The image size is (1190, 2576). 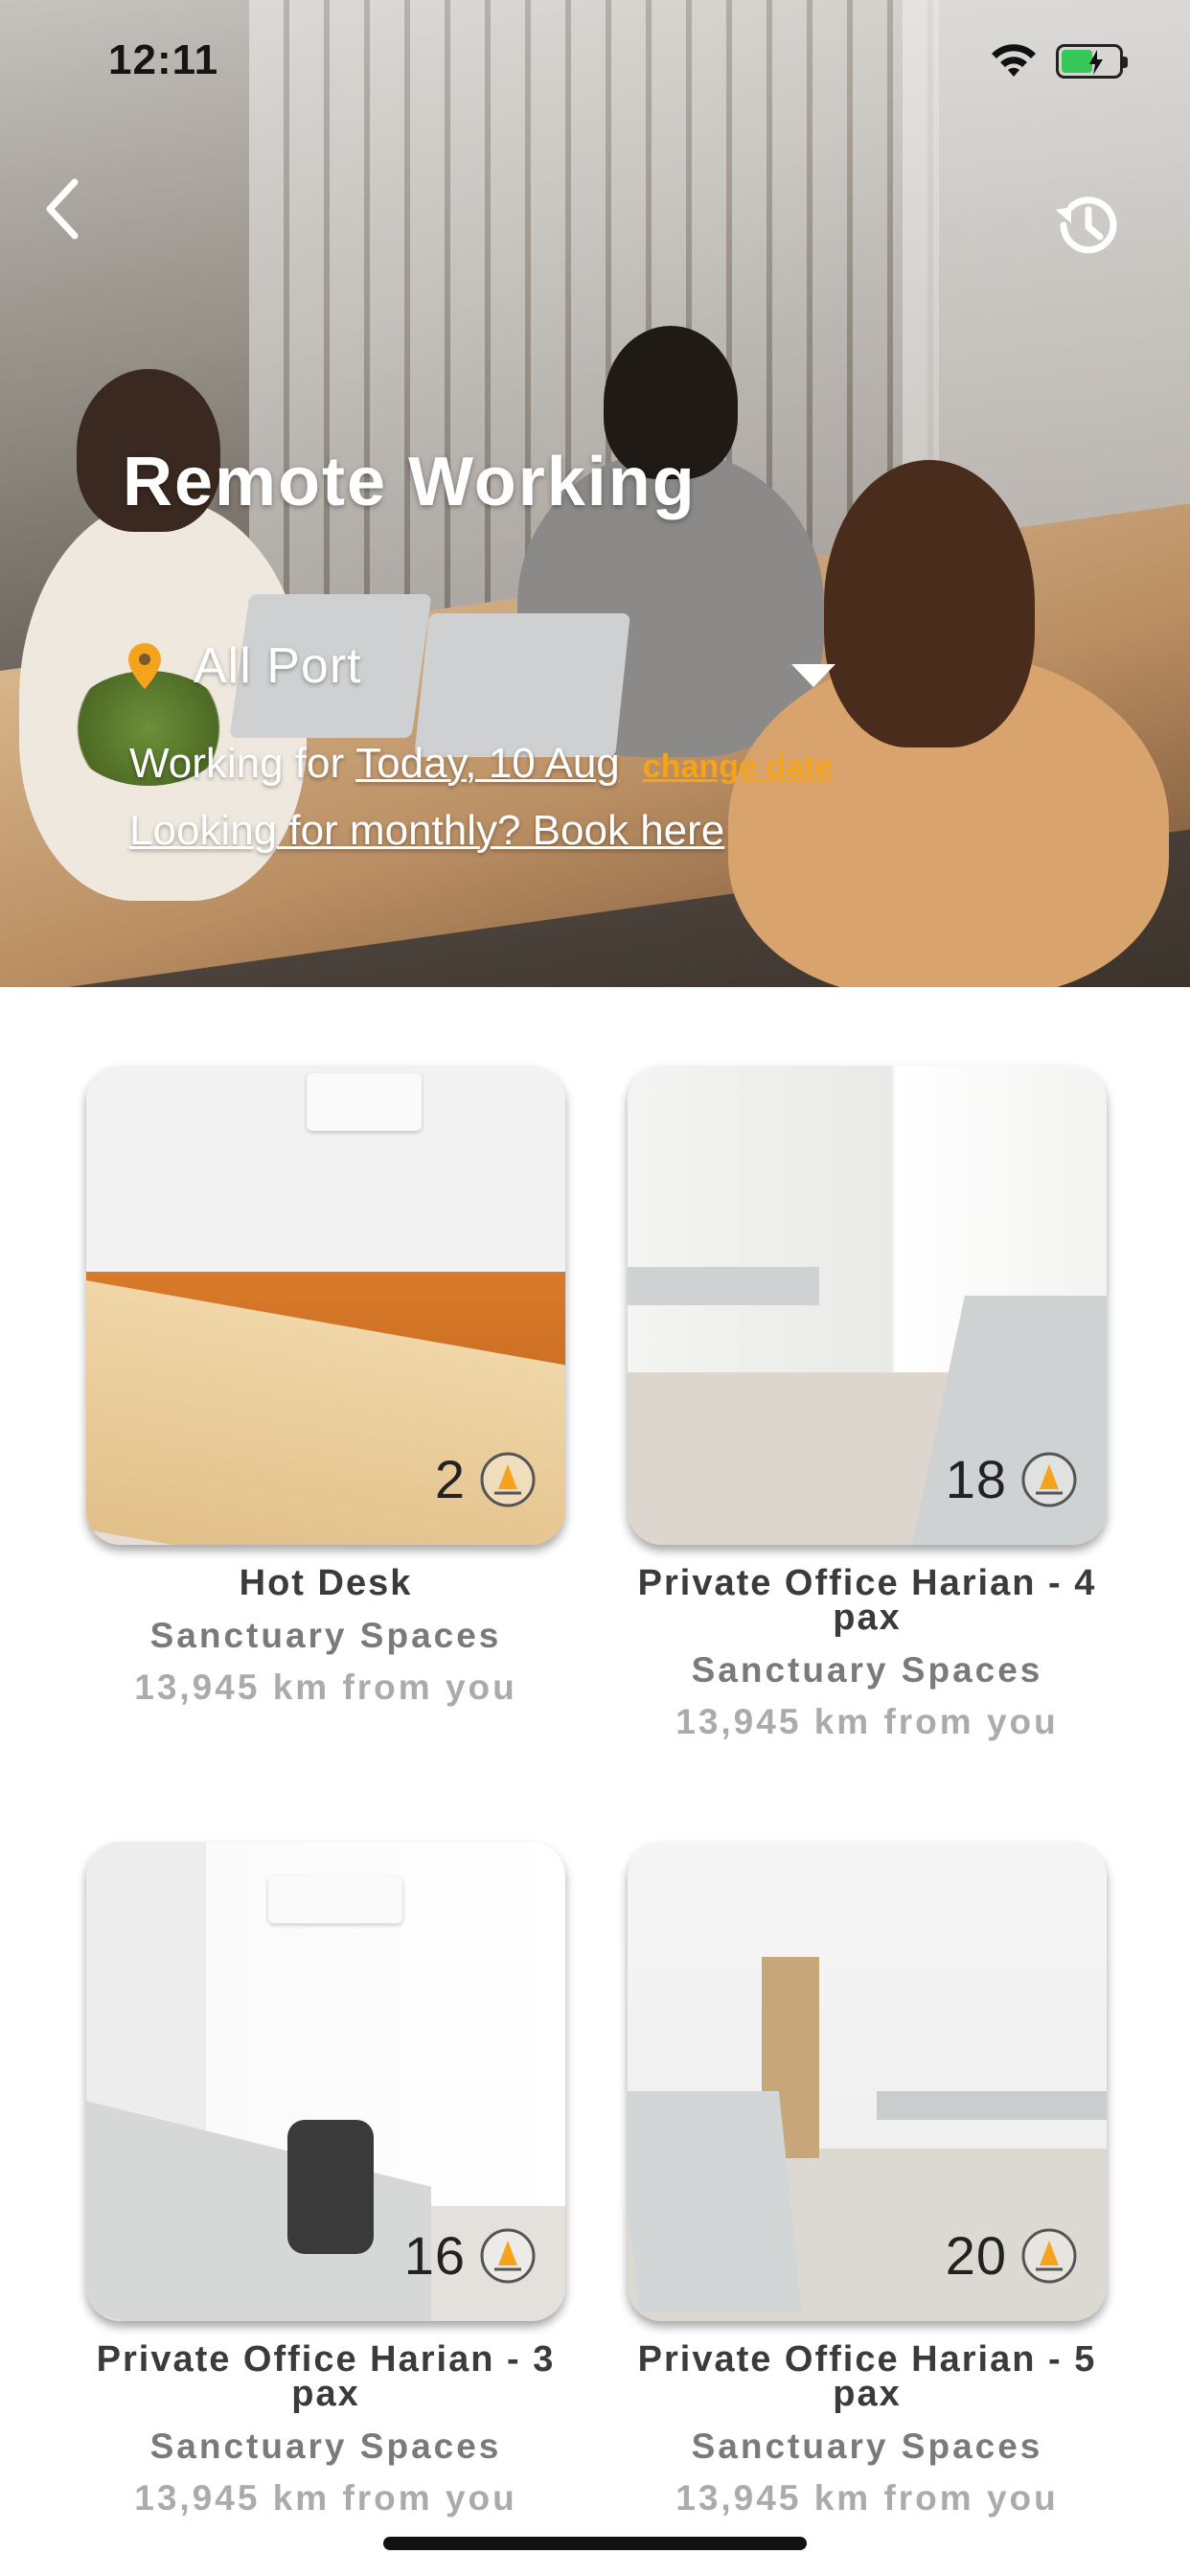 What do you see at coordinates (278, 666) in the screenshot?
I see `location-label: All Port` at bounding box center [278, 666].